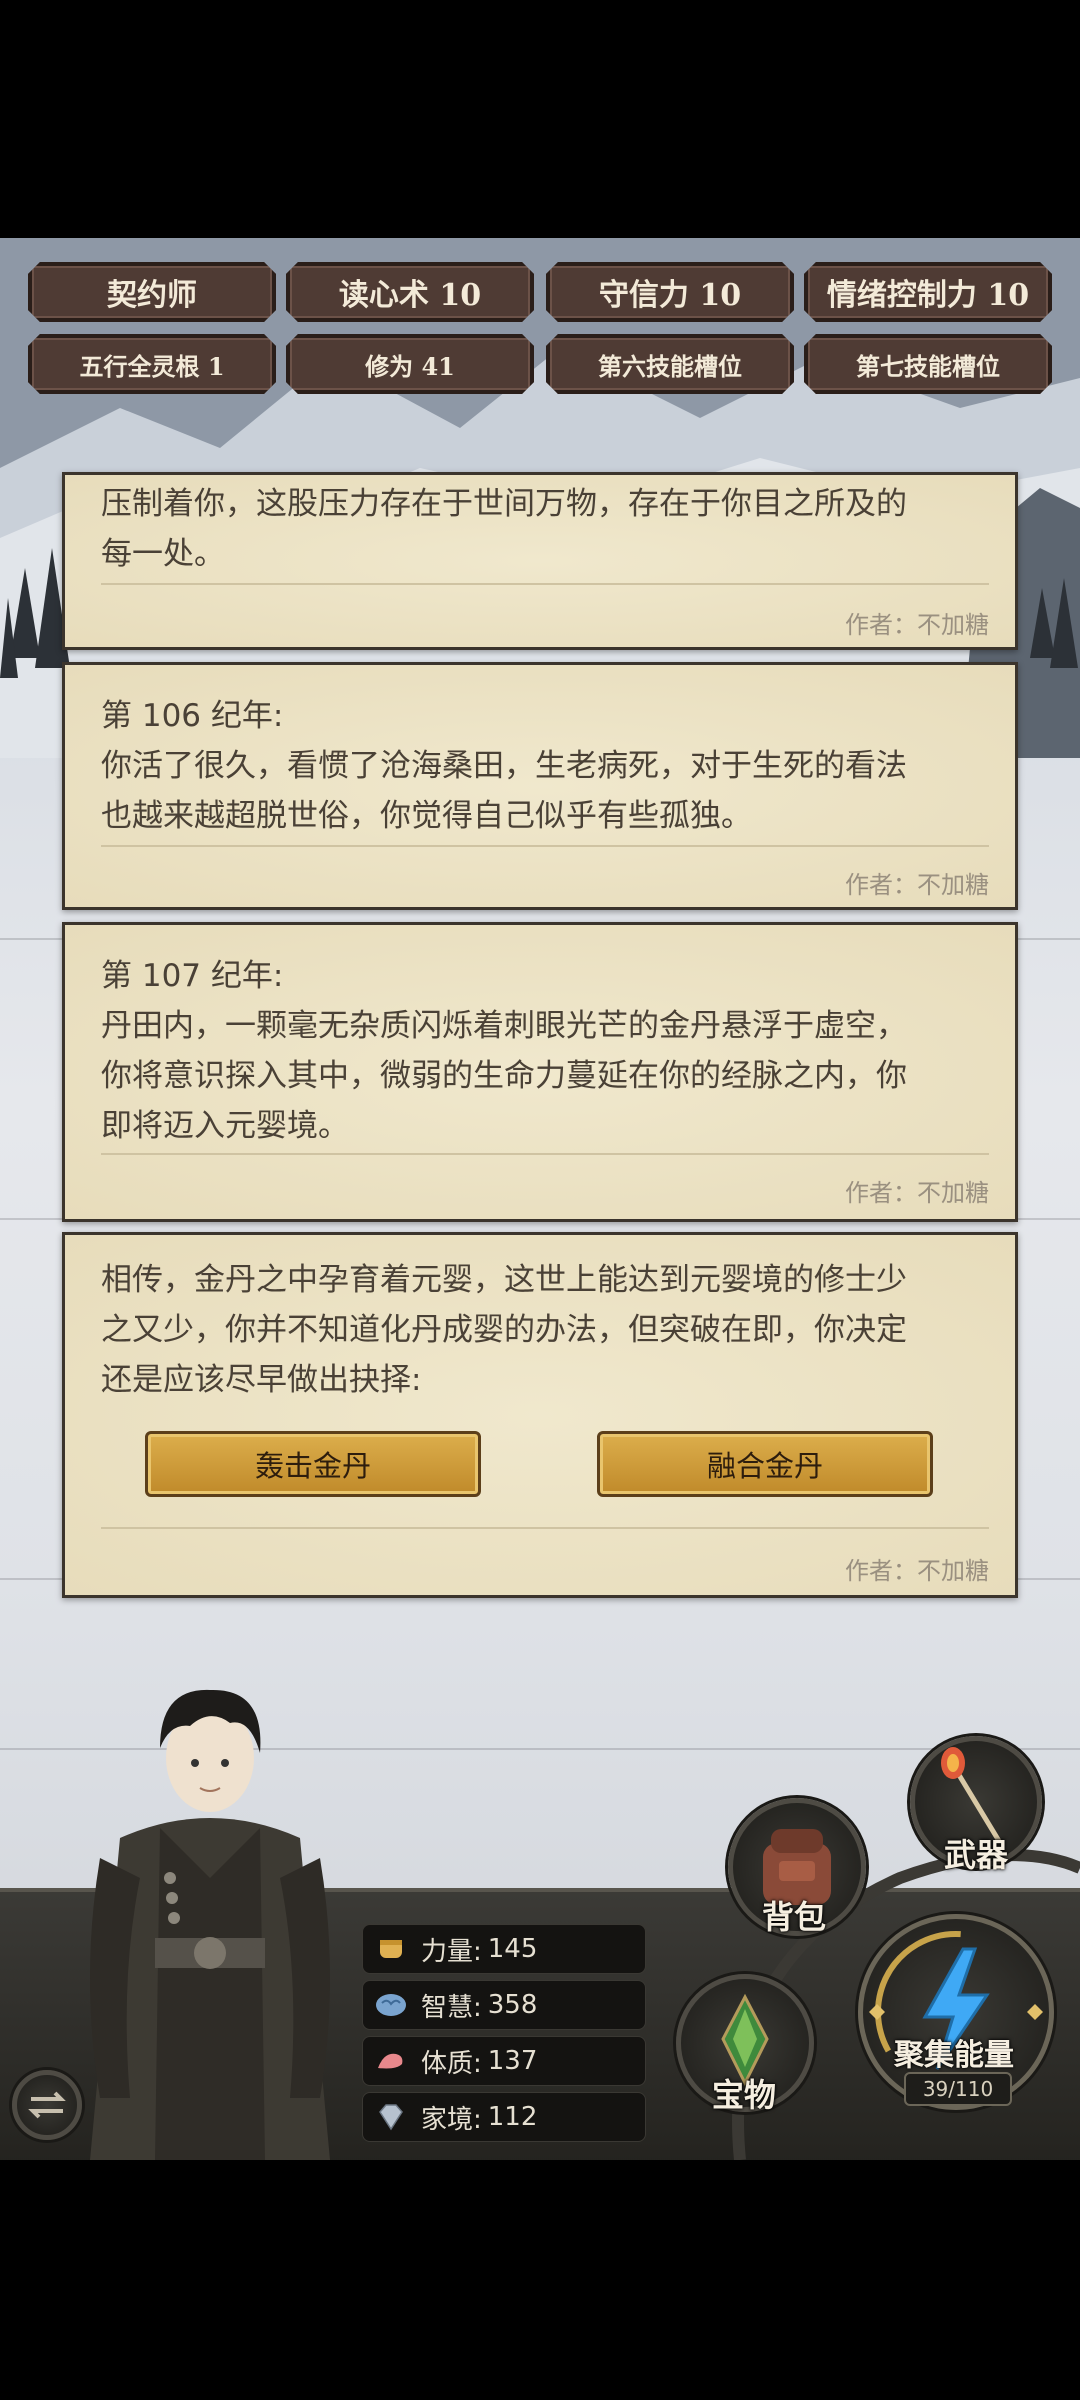  Describe the element at coordinates (313, 1464) in the screenshot. I see `choice-button-attack-core: 轰击金丹` at that location.